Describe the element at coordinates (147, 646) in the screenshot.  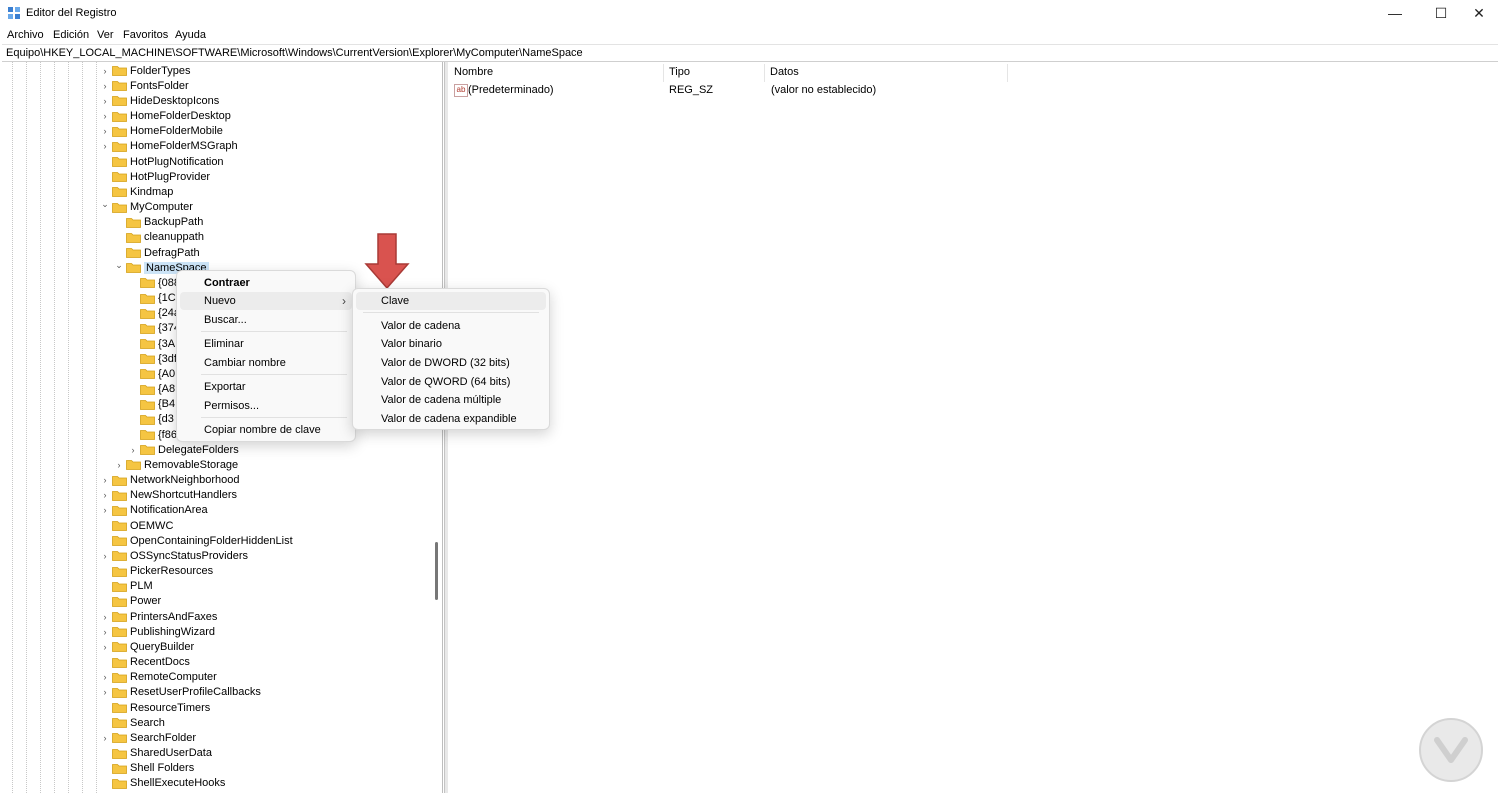
I see `tree-node-querybuilder: › QueryBuilder` at that location.